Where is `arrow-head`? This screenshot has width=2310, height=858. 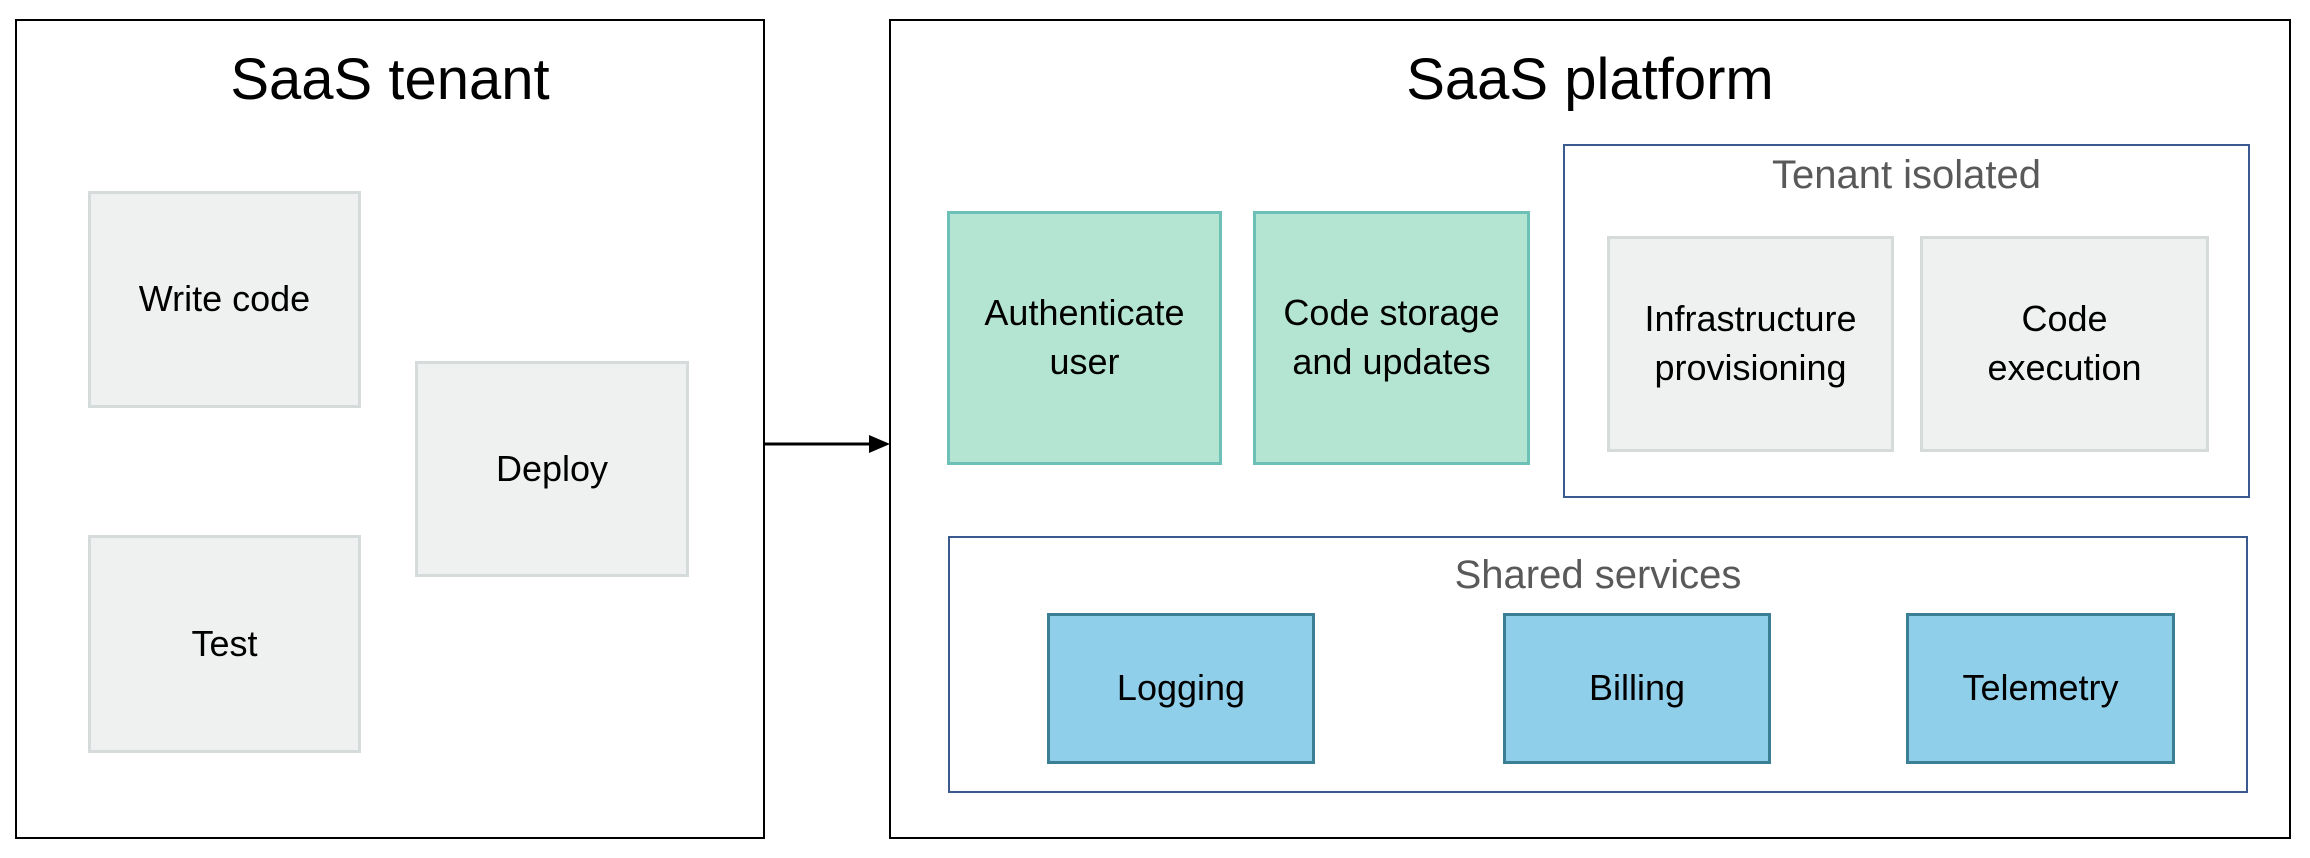
arrow-head is located at coordinates (879, 444).